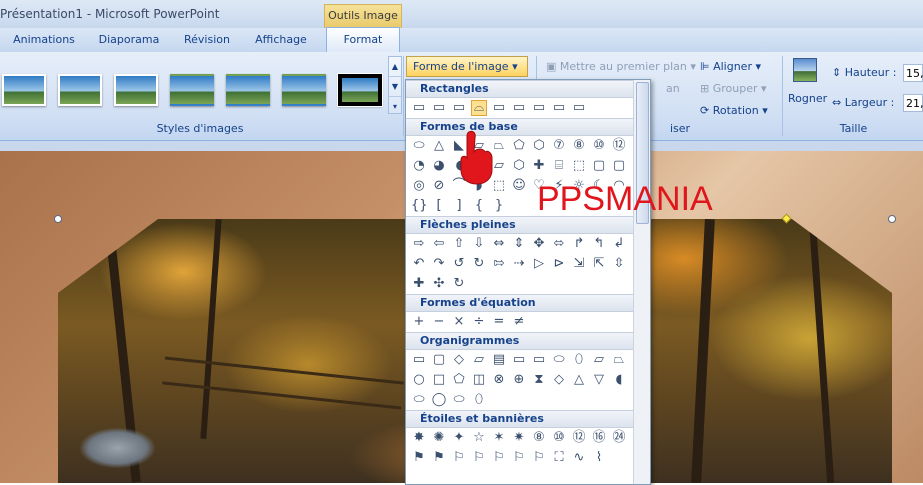  What do you see at coordinates (419, 186) in the screenshot?
I see `shape-option: ◎` at bounding box center [419, 186].